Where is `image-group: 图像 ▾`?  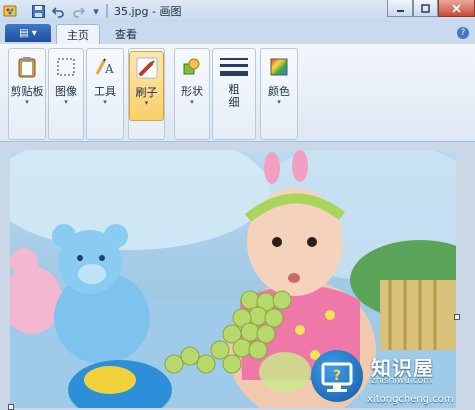 image-group: 图像 ▾ is located at coordinates (66, 94).